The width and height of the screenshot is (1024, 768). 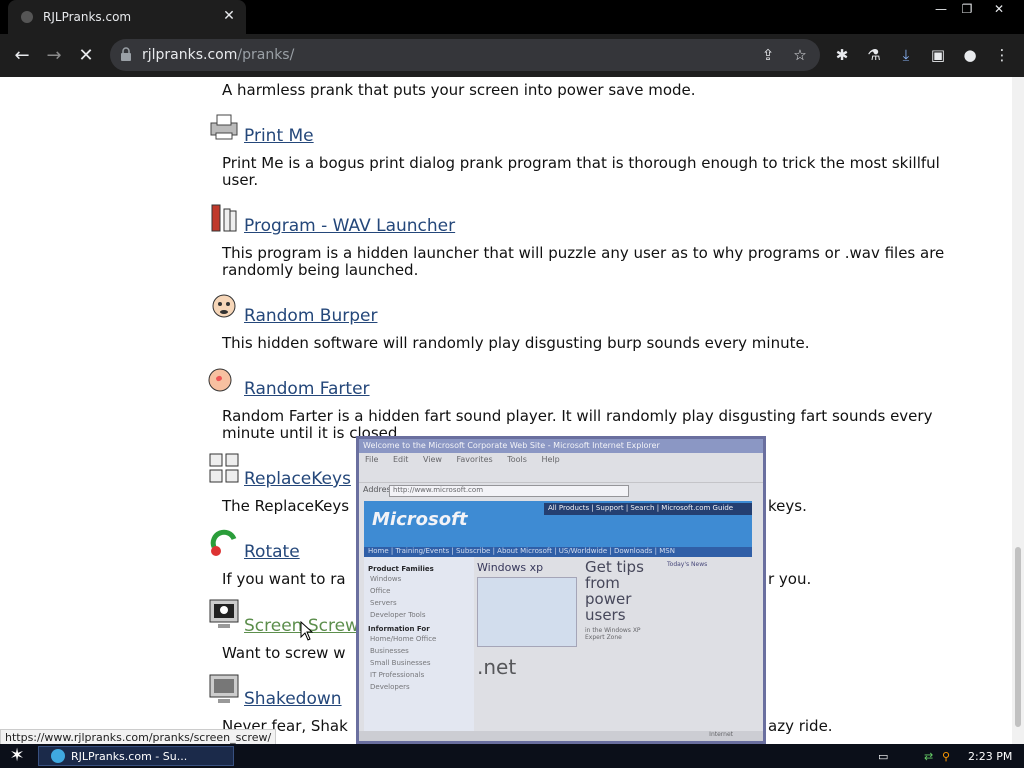 What do you see at coordinates (307, 631) in the screenshot?
I see `mouse-cursor-icon` at bounding box center [307, 631].